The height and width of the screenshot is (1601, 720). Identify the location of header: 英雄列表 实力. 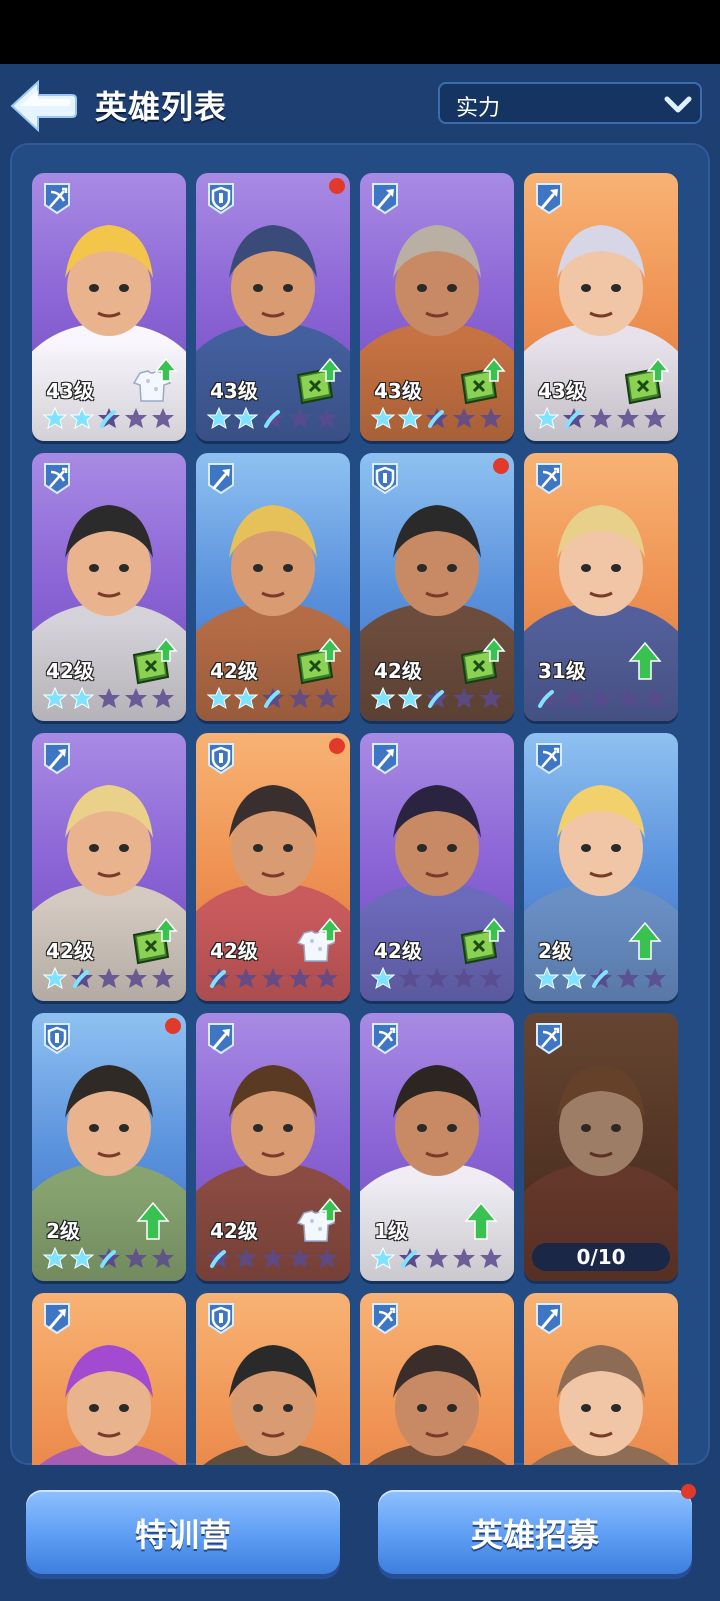
(360, 104).